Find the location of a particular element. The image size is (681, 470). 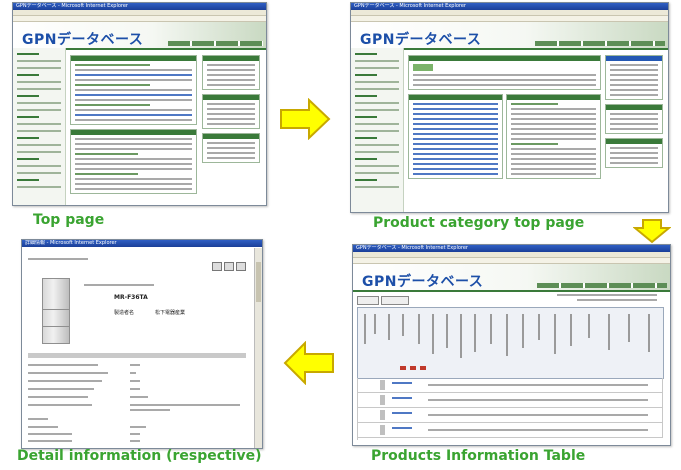

detail-model: MR-F36TA is located at coordinates (131, 297).